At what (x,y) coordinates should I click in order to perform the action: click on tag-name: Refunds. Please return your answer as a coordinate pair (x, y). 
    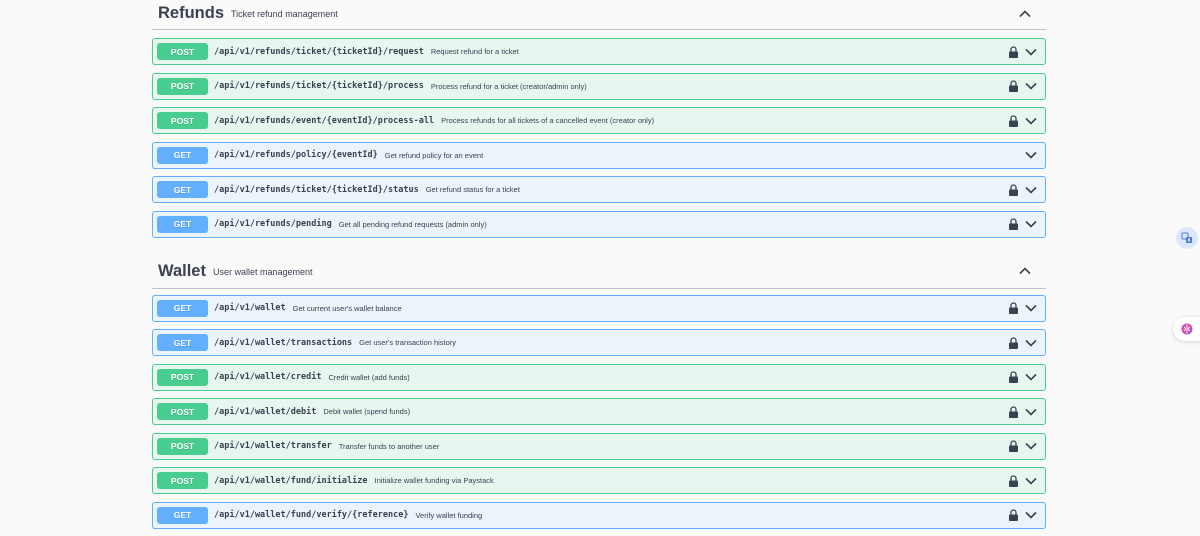
    Looking at the image, I should click on (191, 13).